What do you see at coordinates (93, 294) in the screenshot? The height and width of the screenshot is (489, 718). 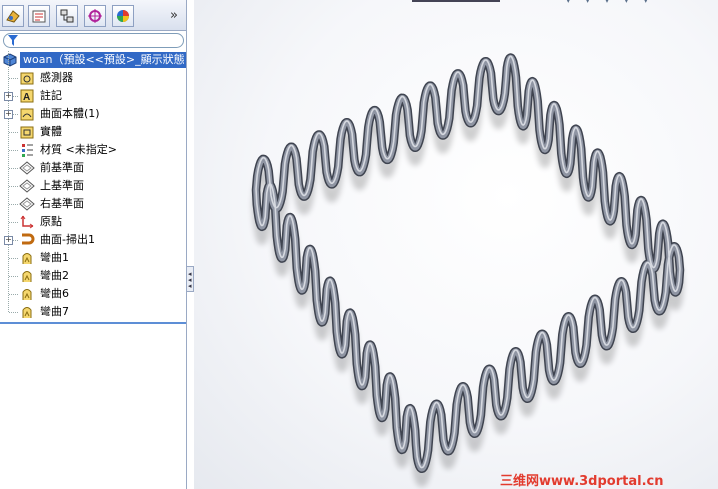 I see `tree-item: 彎曲6` at bounding box center [93, 294].